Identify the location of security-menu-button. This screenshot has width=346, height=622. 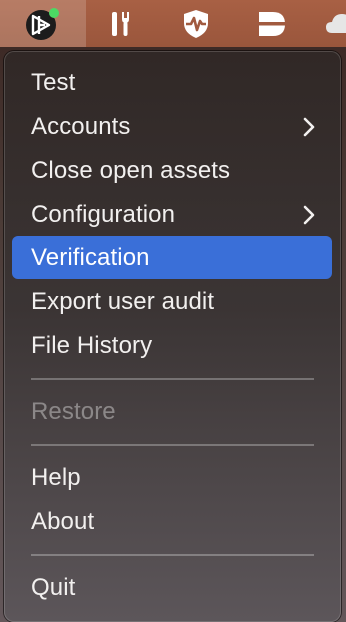
(196, 23).